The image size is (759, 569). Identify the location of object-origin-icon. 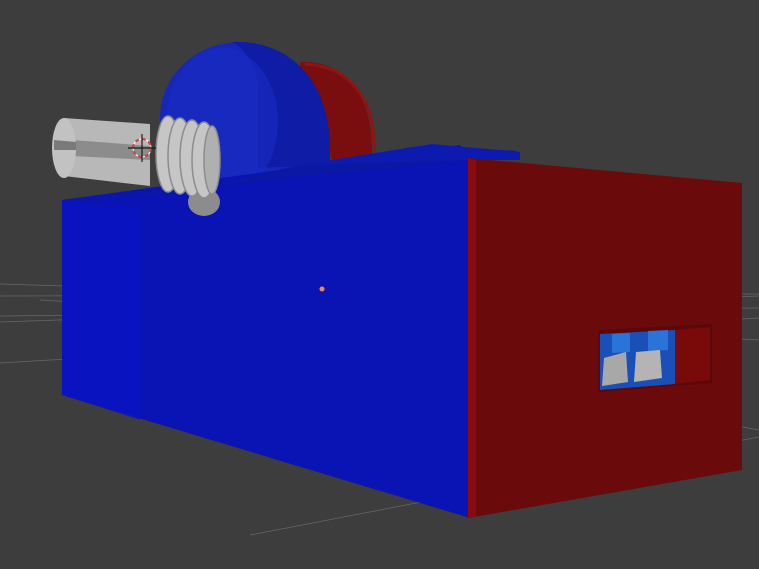
(322, 289).